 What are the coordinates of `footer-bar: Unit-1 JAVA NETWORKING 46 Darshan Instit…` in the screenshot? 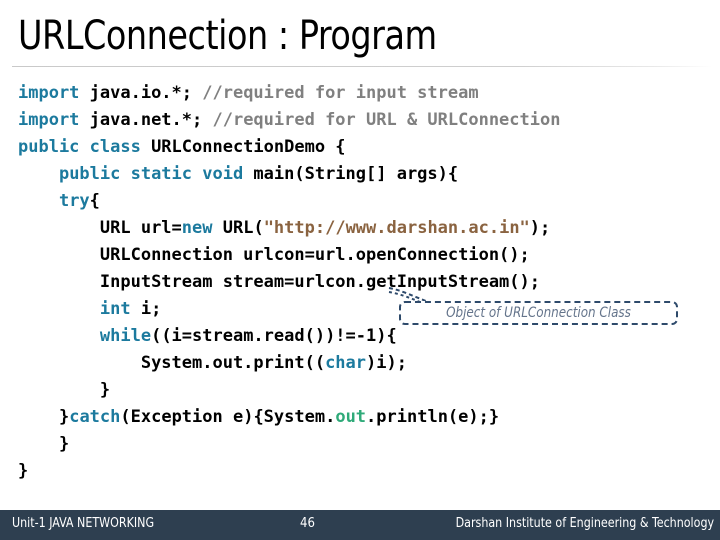 It's located at (360, 525).